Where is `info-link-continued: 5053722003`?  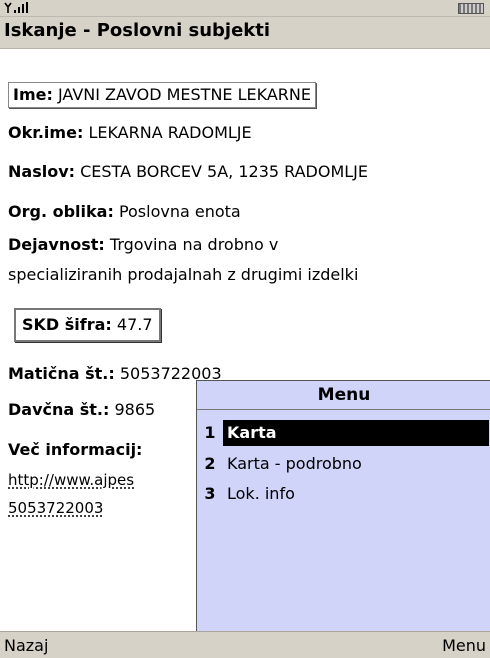
info-link-continued: 5053722003 is located at coordinates (55, 508).